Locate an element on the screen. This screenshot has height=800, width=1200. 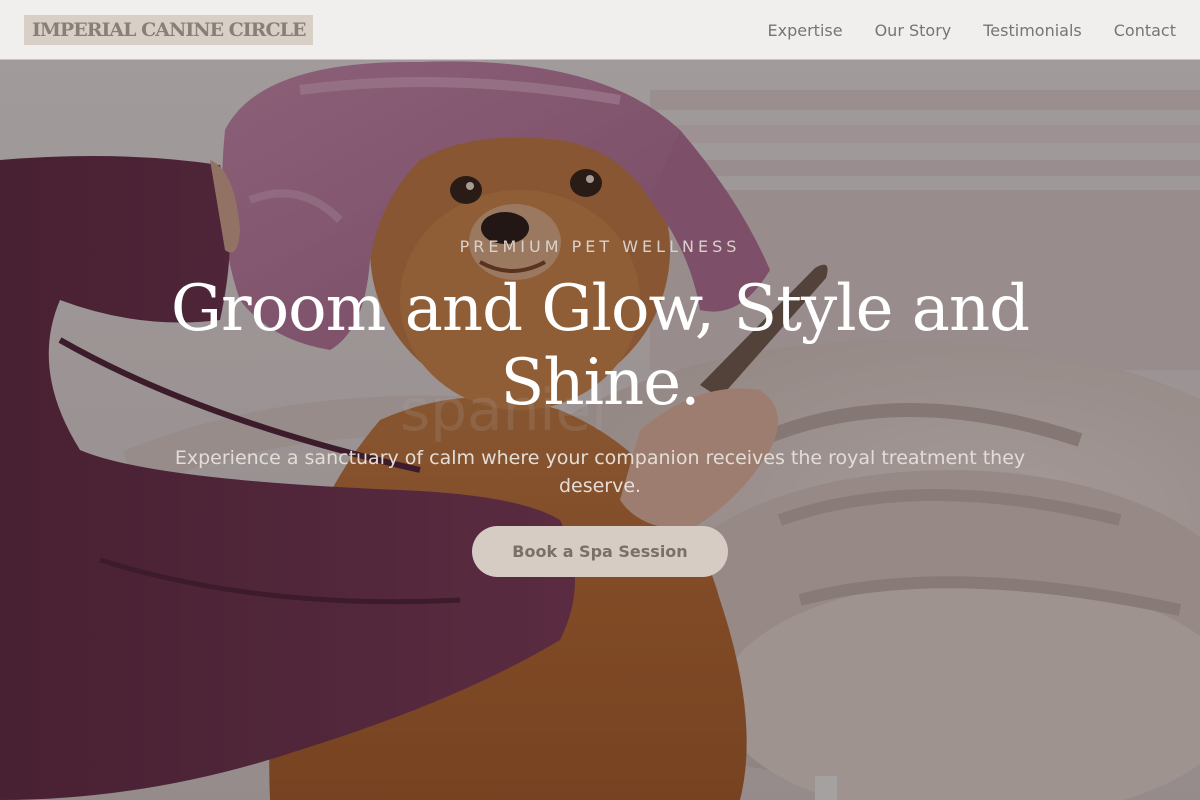
nav-link-testimonials: Testimonials is located at coordinates (1032, 30).